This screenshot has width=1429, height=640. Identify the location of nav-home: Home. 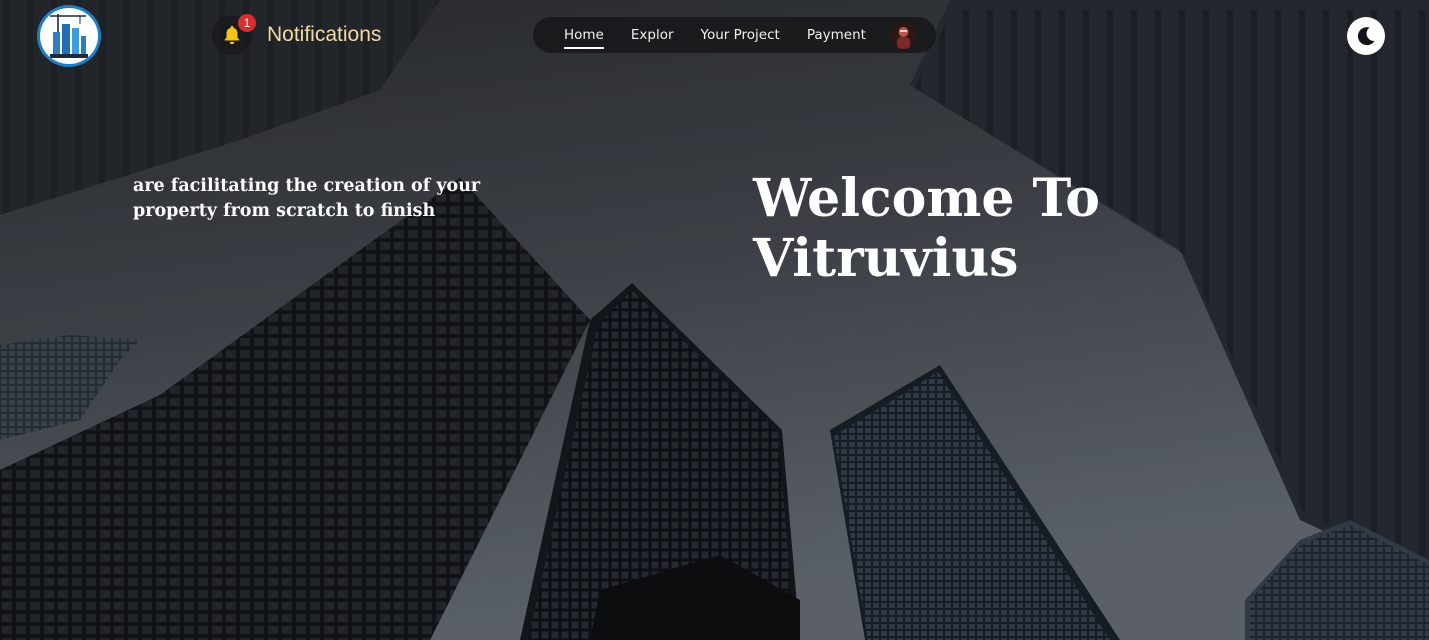
(584, 38).